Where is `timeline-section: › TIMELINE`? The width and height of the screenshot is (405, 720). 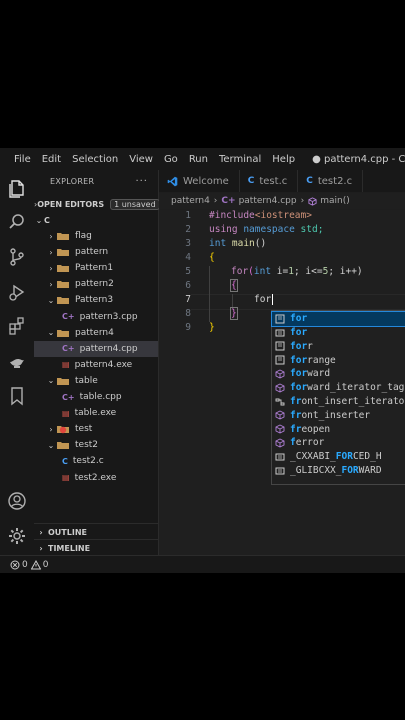 timeline-section: › TIMELINE is located at coordinates (96, 547).